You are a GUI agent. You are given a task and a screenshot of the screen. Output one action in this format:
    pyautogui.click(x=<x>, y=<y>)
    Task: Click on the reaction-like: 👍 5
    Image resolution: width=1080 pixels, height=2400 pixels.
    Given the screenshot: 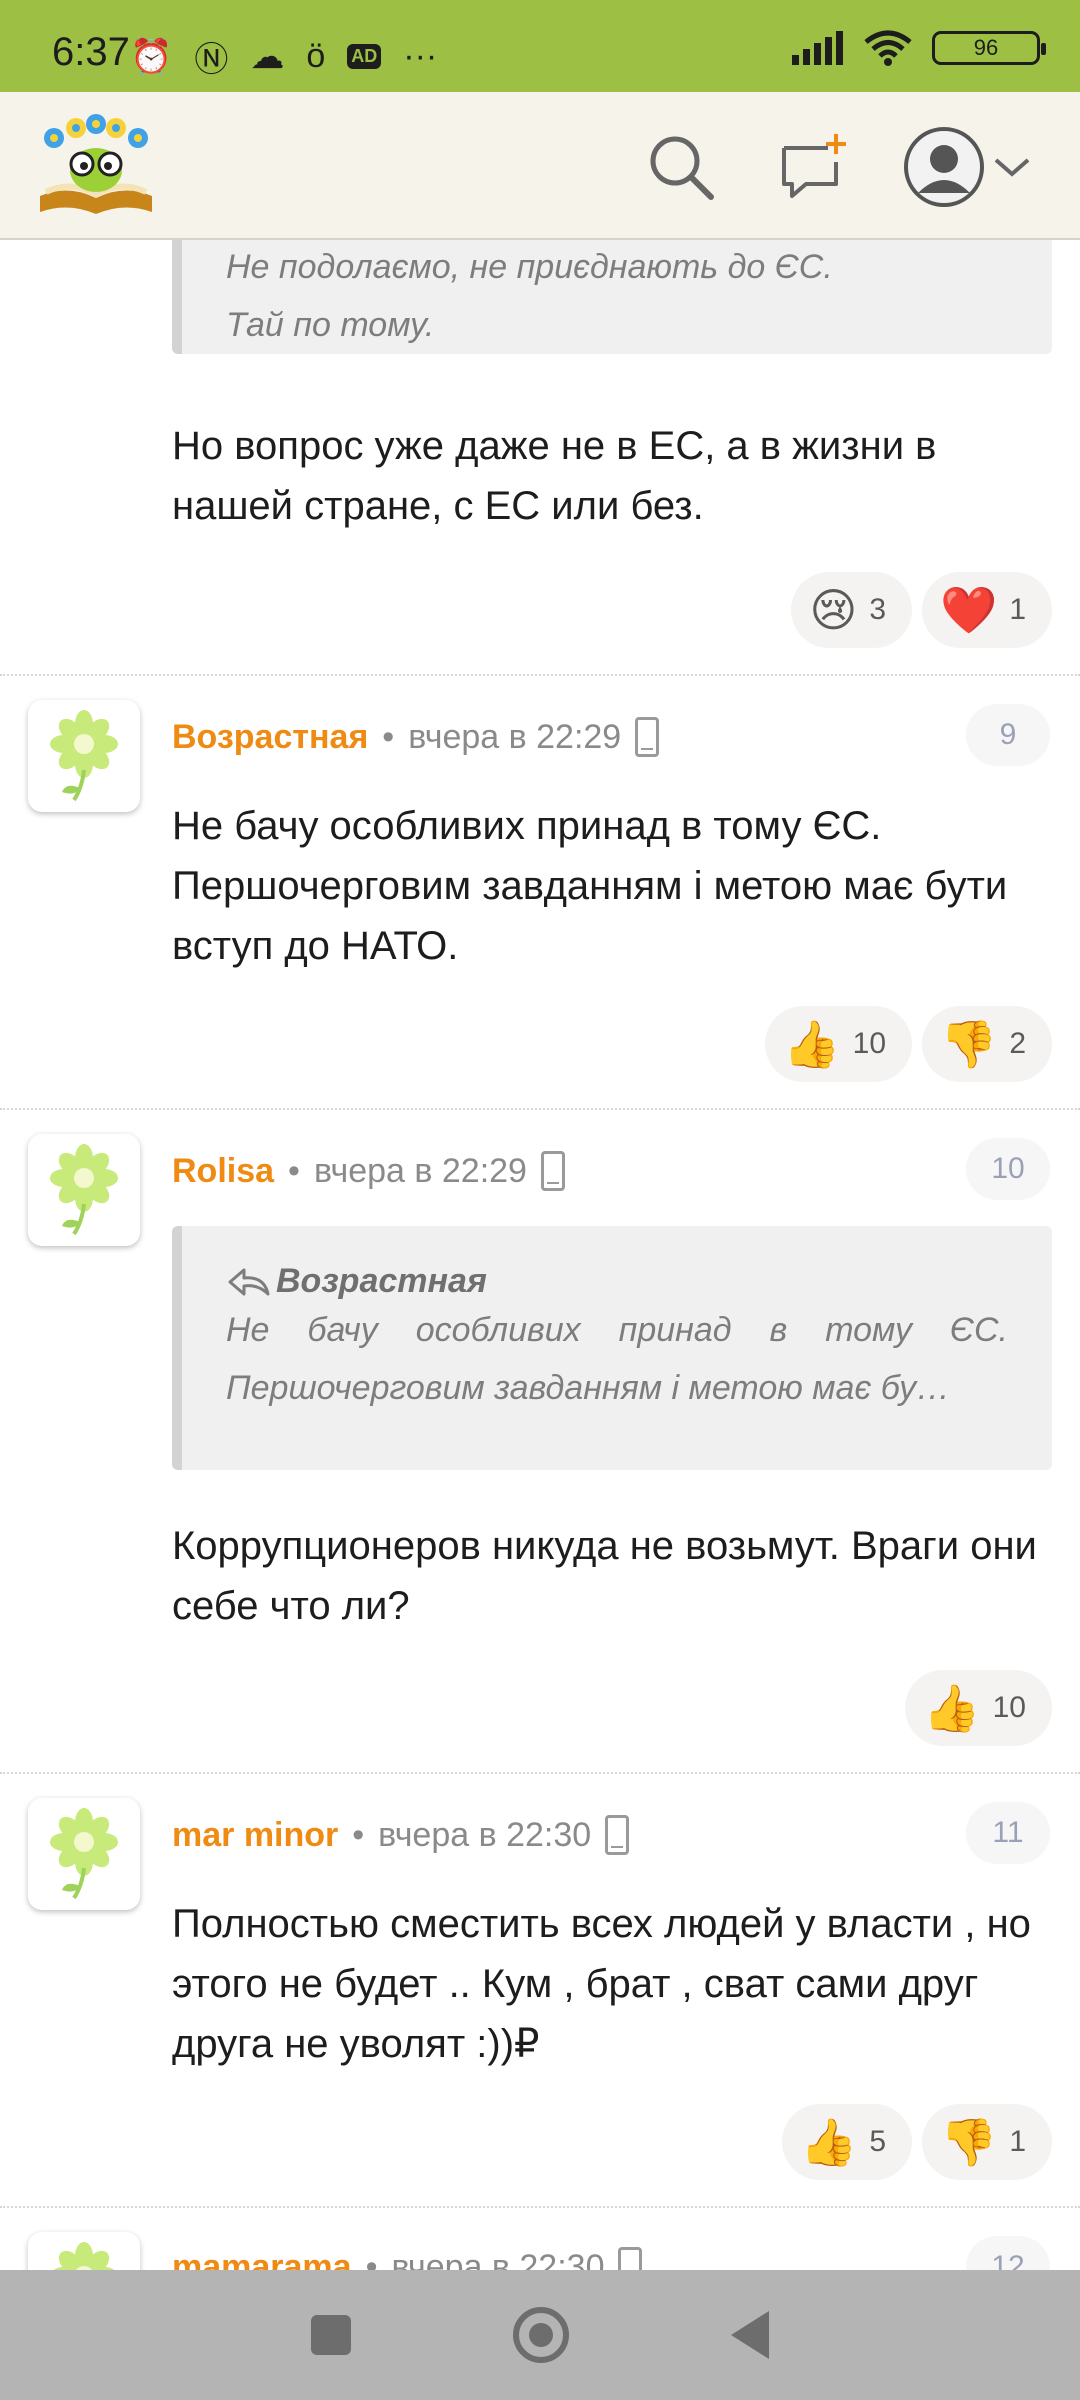 What is the action you would take?
    pyautogui.click(x=847, y=2142)
    